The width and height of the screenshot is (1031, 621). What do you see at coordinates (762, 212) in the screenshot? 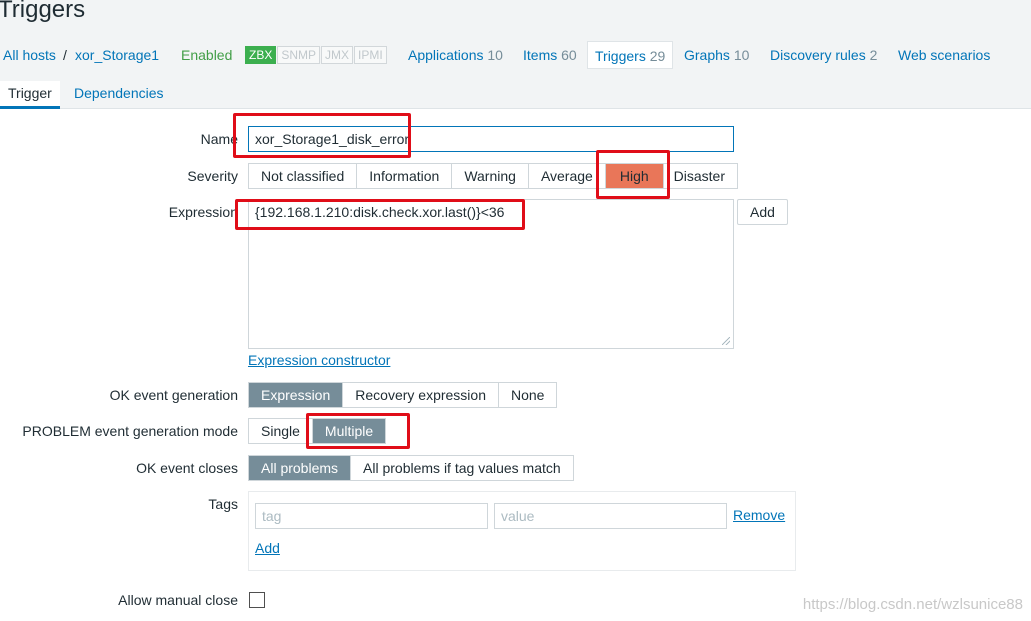
I see `expression-add-button: Add` at bounding box center [762, 212].